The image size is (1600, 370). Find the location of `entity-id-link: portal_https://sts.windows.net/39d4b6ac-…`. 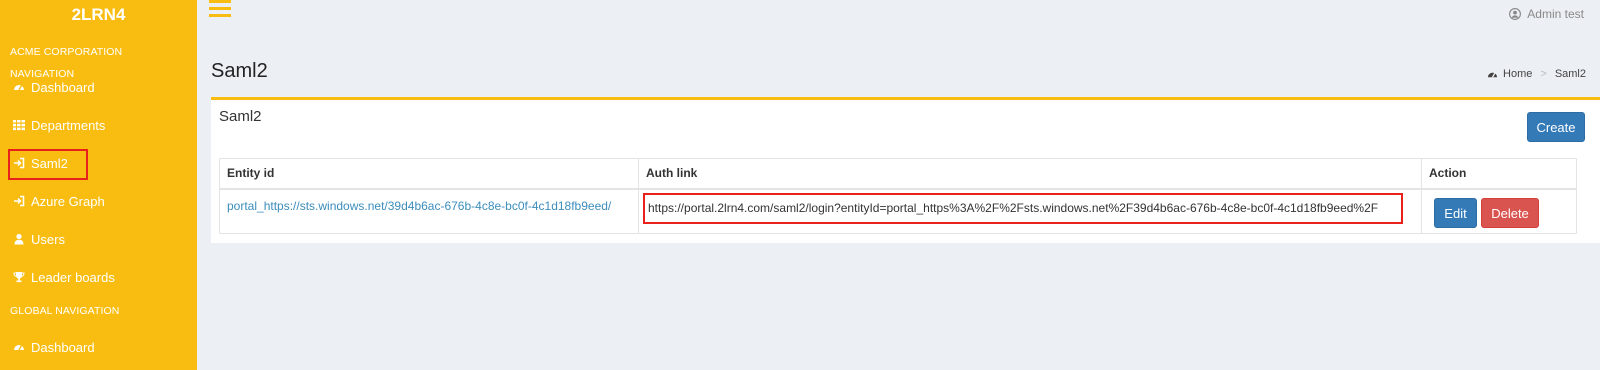

entity-id-link: portal_https://sts.windows.net/39d4b6ac-… is located at coordinates (429, 211).